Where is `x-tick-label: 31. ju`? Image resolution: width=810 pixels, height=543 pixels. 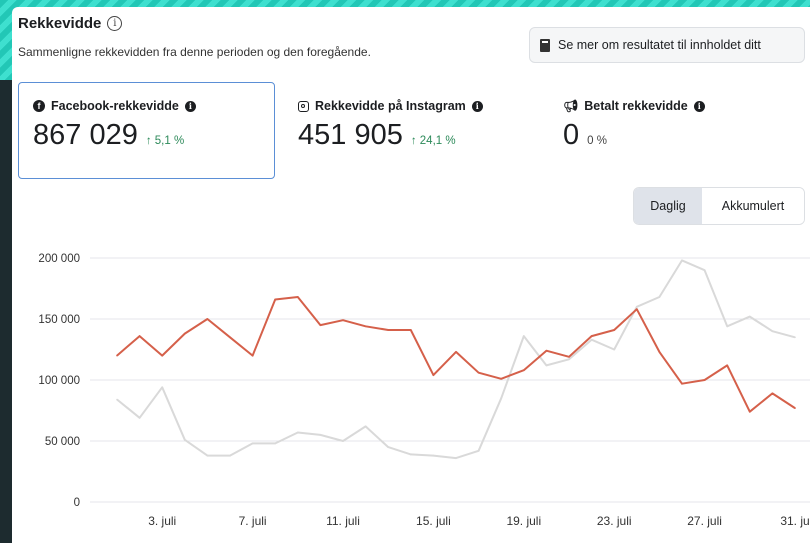
x-tick-label: 31. ju is located at coordinates (794, 521).